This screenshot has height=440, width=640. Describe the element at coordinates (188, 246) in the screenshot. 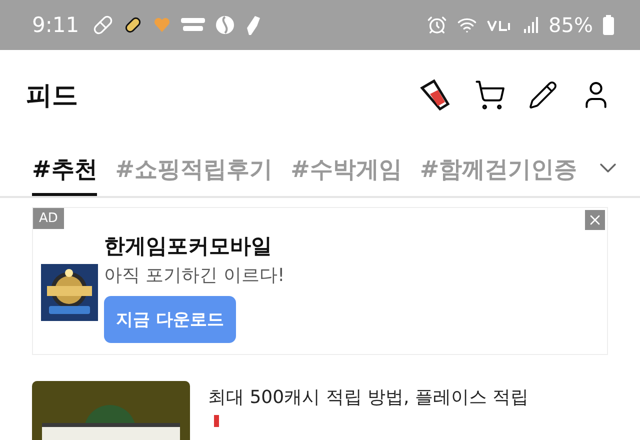

I see `ad-title: 한게임포커모바일` at that location.